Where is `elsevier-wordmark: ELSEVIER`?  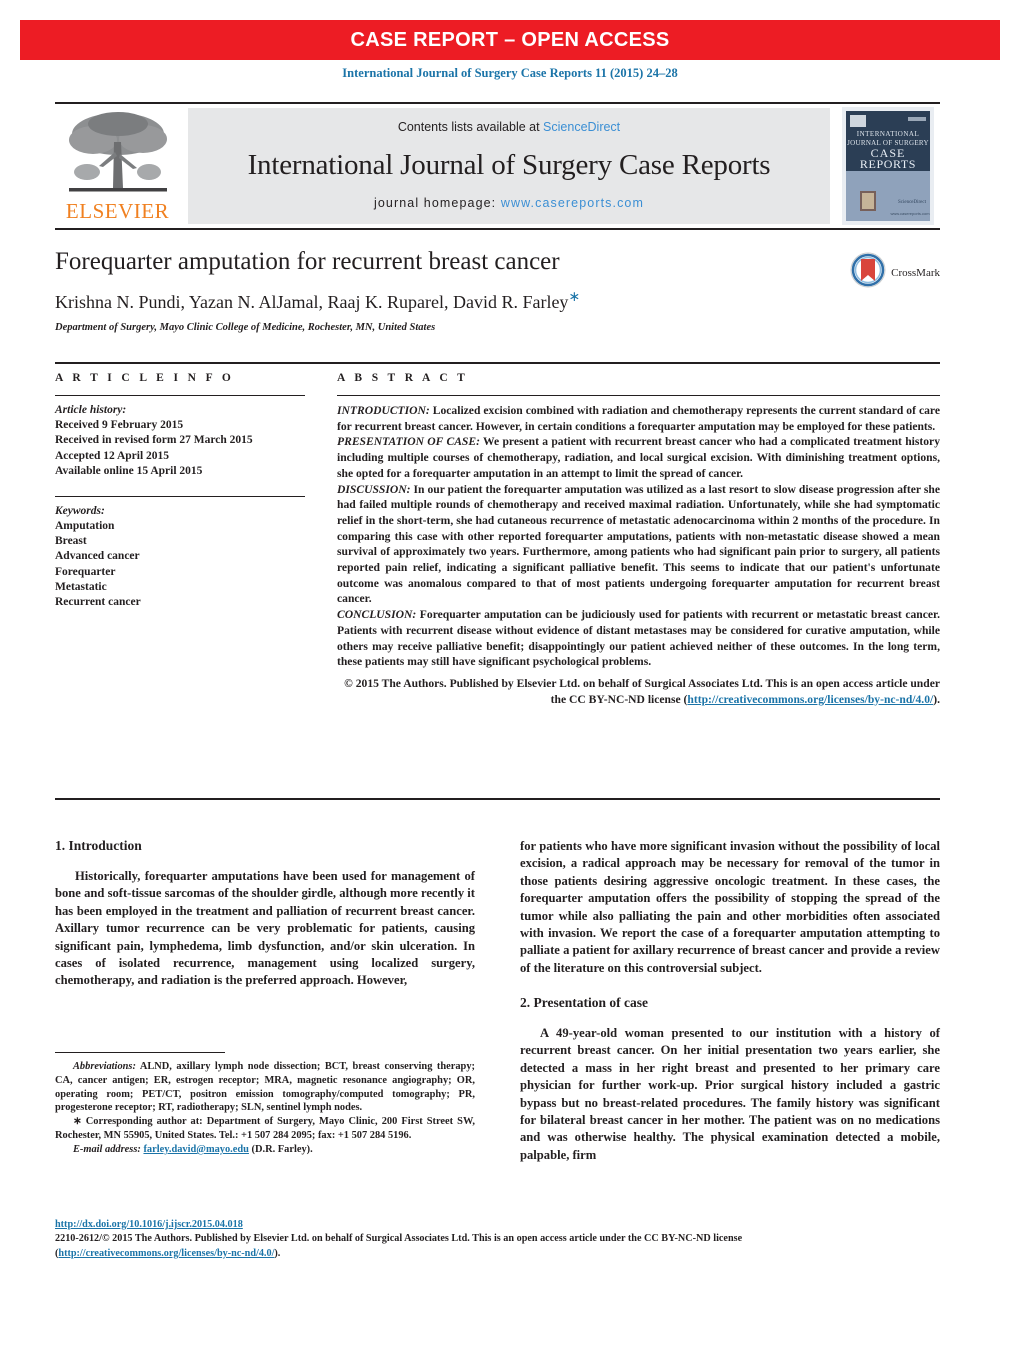
elsevier-wordmark: ELSEVIER is located at coordinates (117, 211).